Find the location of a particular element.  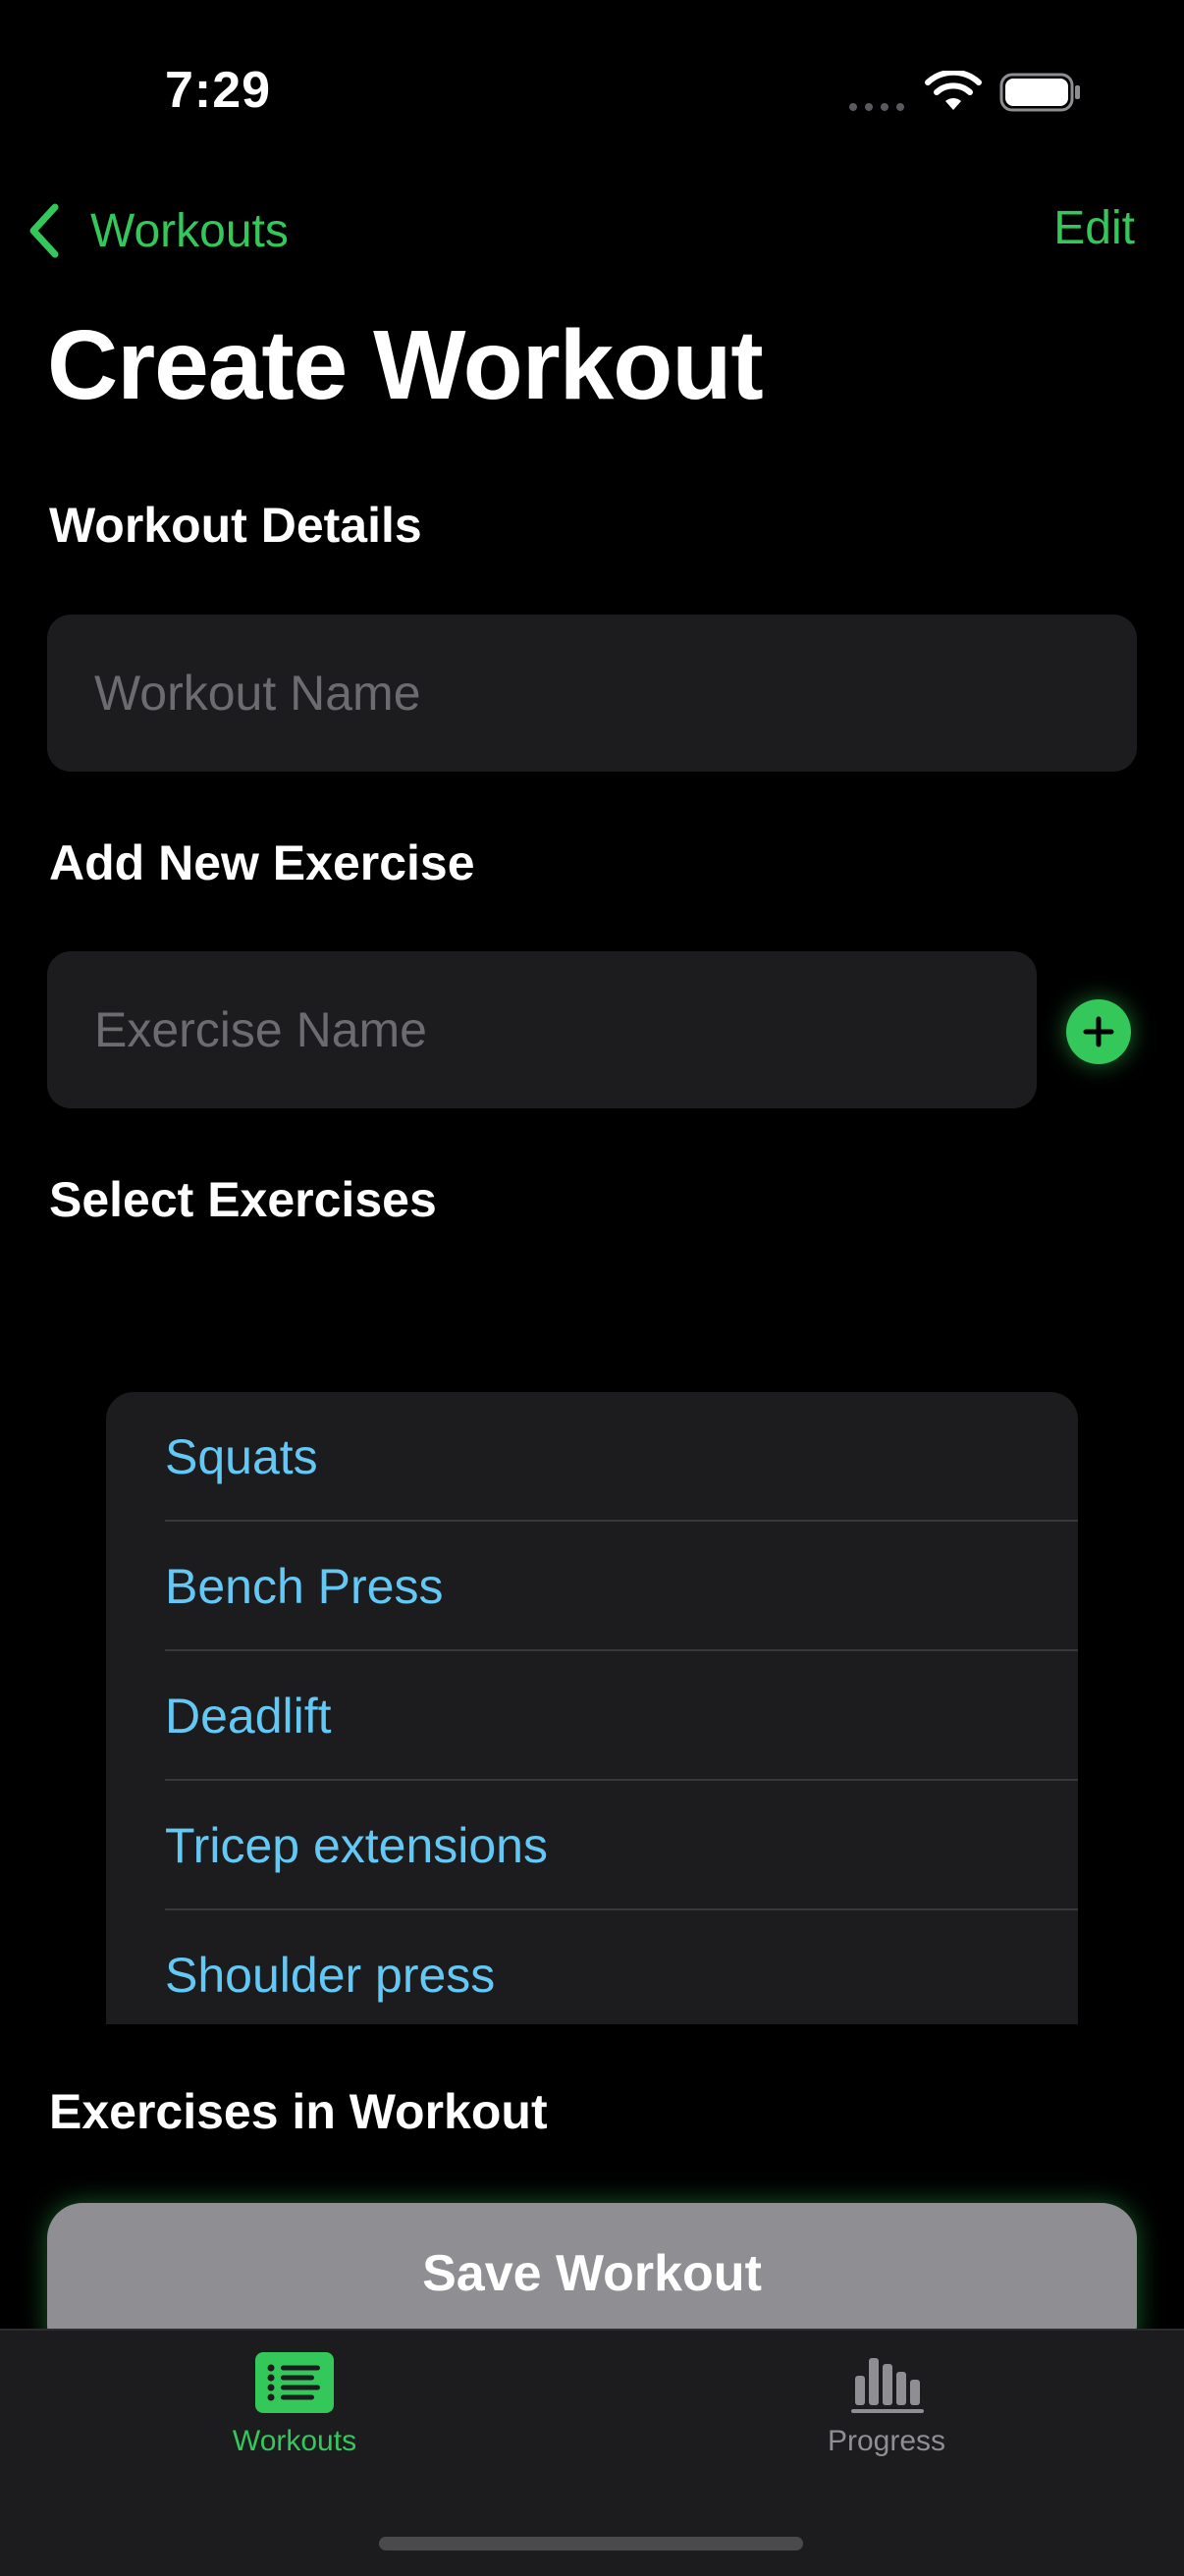

tab-workouts-label: Workouts is located at coordinates (294, 2441).